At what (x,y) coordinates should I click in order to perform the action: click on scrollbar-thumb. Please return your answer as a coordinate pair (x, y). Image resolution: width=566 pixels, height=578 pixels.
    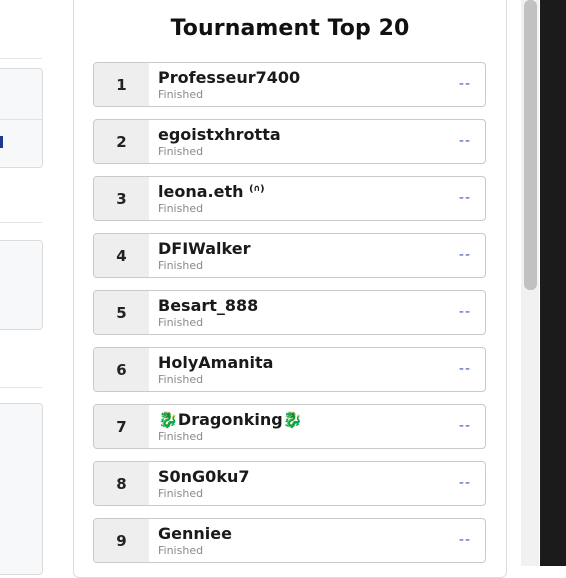
    Looking at the image, I should click on (530, 145).